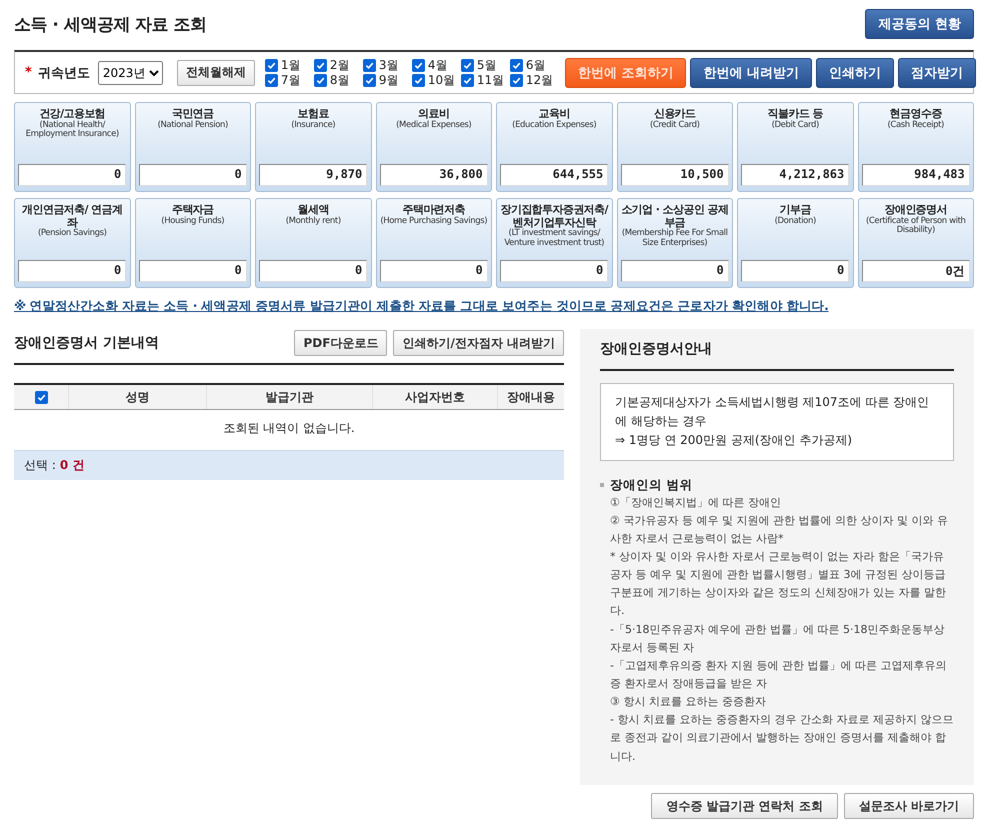  I want to click on card-subtitle: (Donation), so click(795, 221).